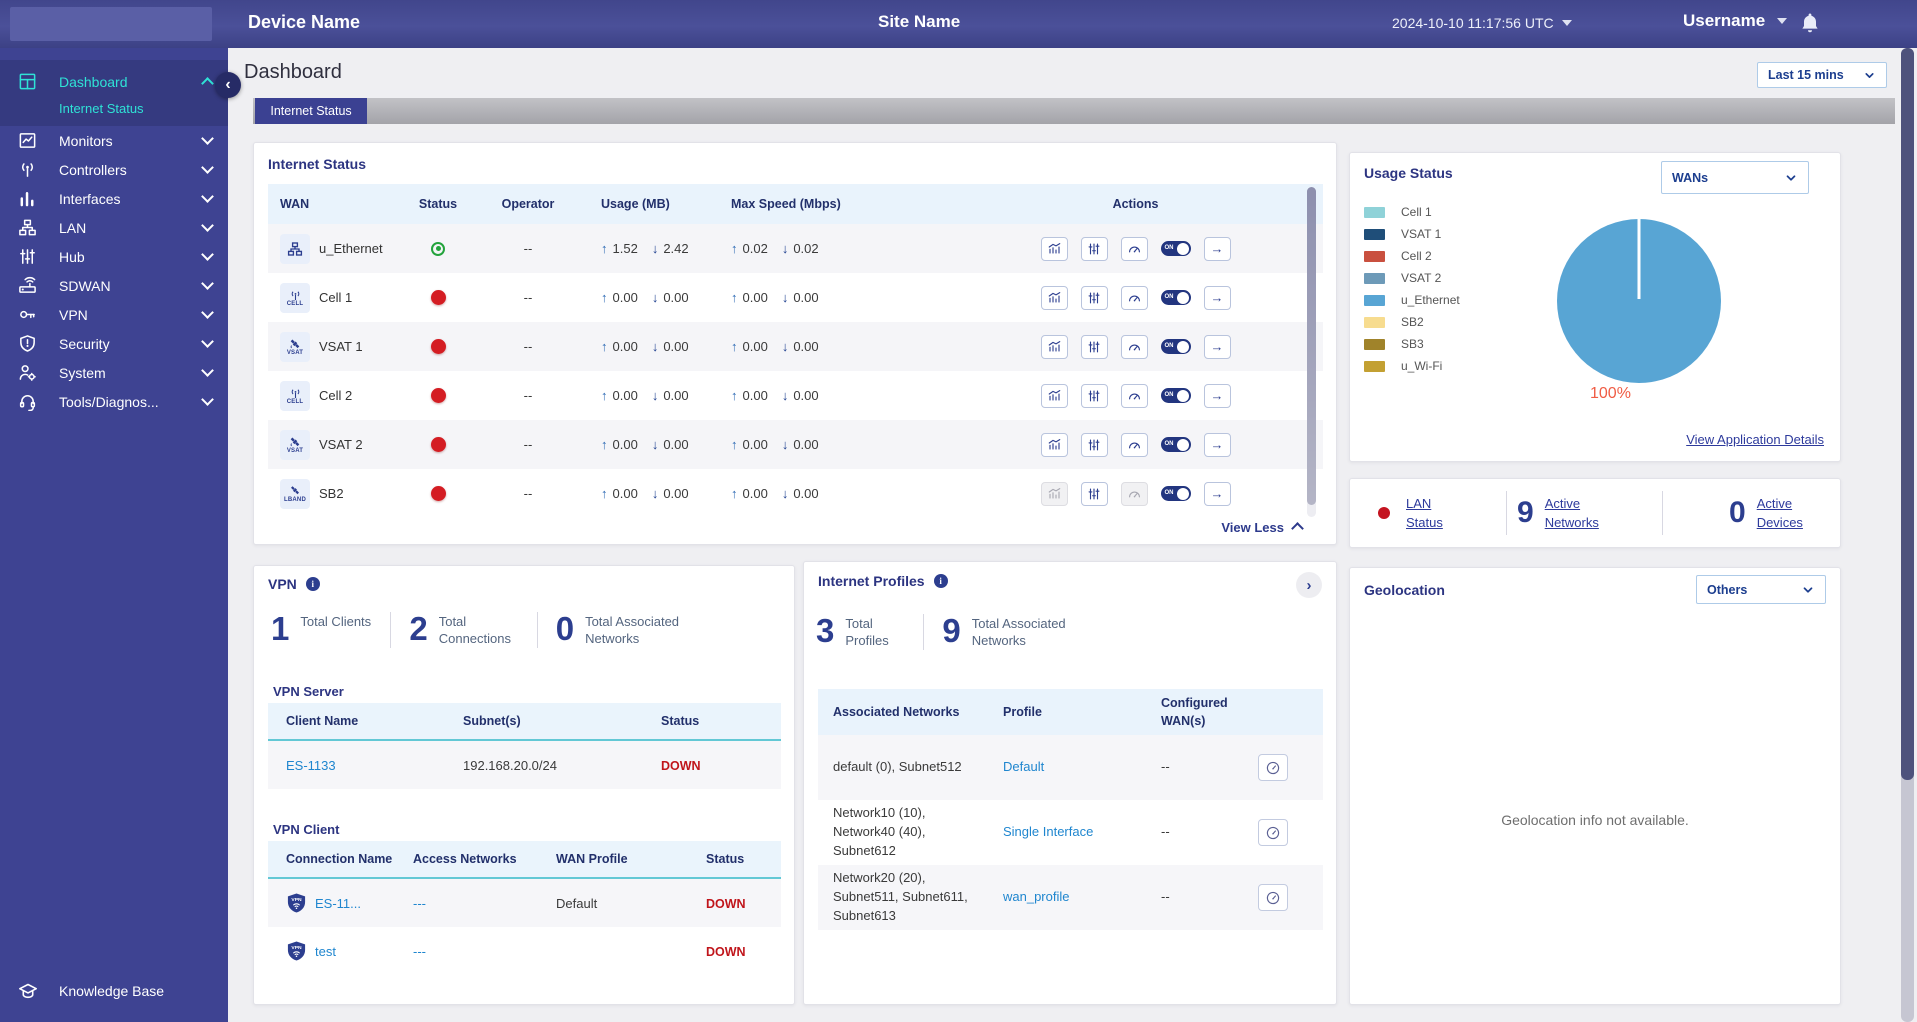 This screenshot has width=1917, height=1022. Describe the element at coordinates (1018, 632) in the screenshot. I see `stat-label: Total Associated Networks` at that location.